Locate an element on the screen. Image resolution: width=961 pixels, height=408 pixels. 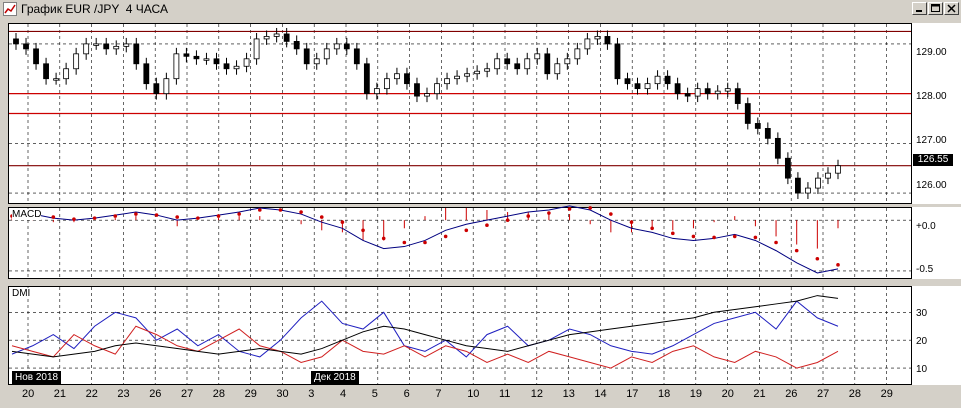
di-plus-line is located at coordinates (425, 329).